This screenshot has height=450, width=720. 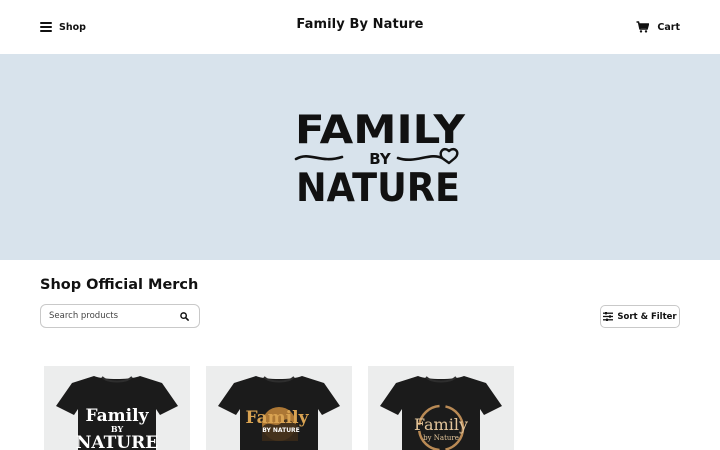 What do you see at coordinates (380, 157) in the screenshot?
I see `brand-logo: FAMILY BY NATURE` at bounding box center [380, 157].